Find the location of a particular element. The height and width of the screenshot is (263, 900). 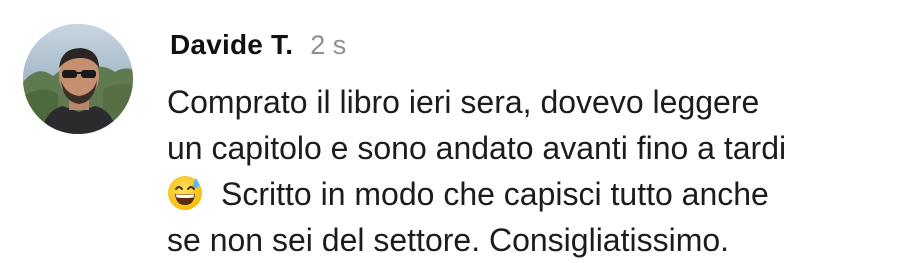

comment-line-text: Scritto in modo che capisci tutto anche is located at coordinates (495, 194).